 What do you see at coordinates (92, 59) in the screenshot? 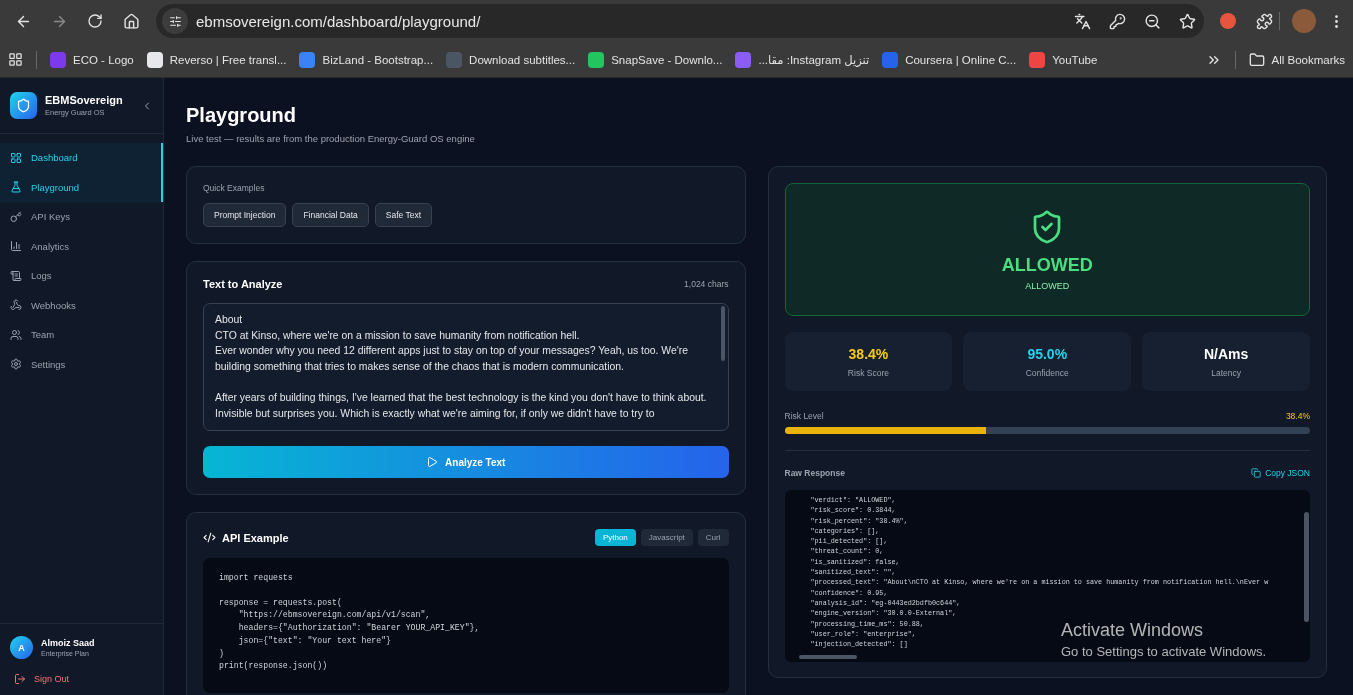
I see `bookmark: ECO - Logo` at bounding box center [92, 59].